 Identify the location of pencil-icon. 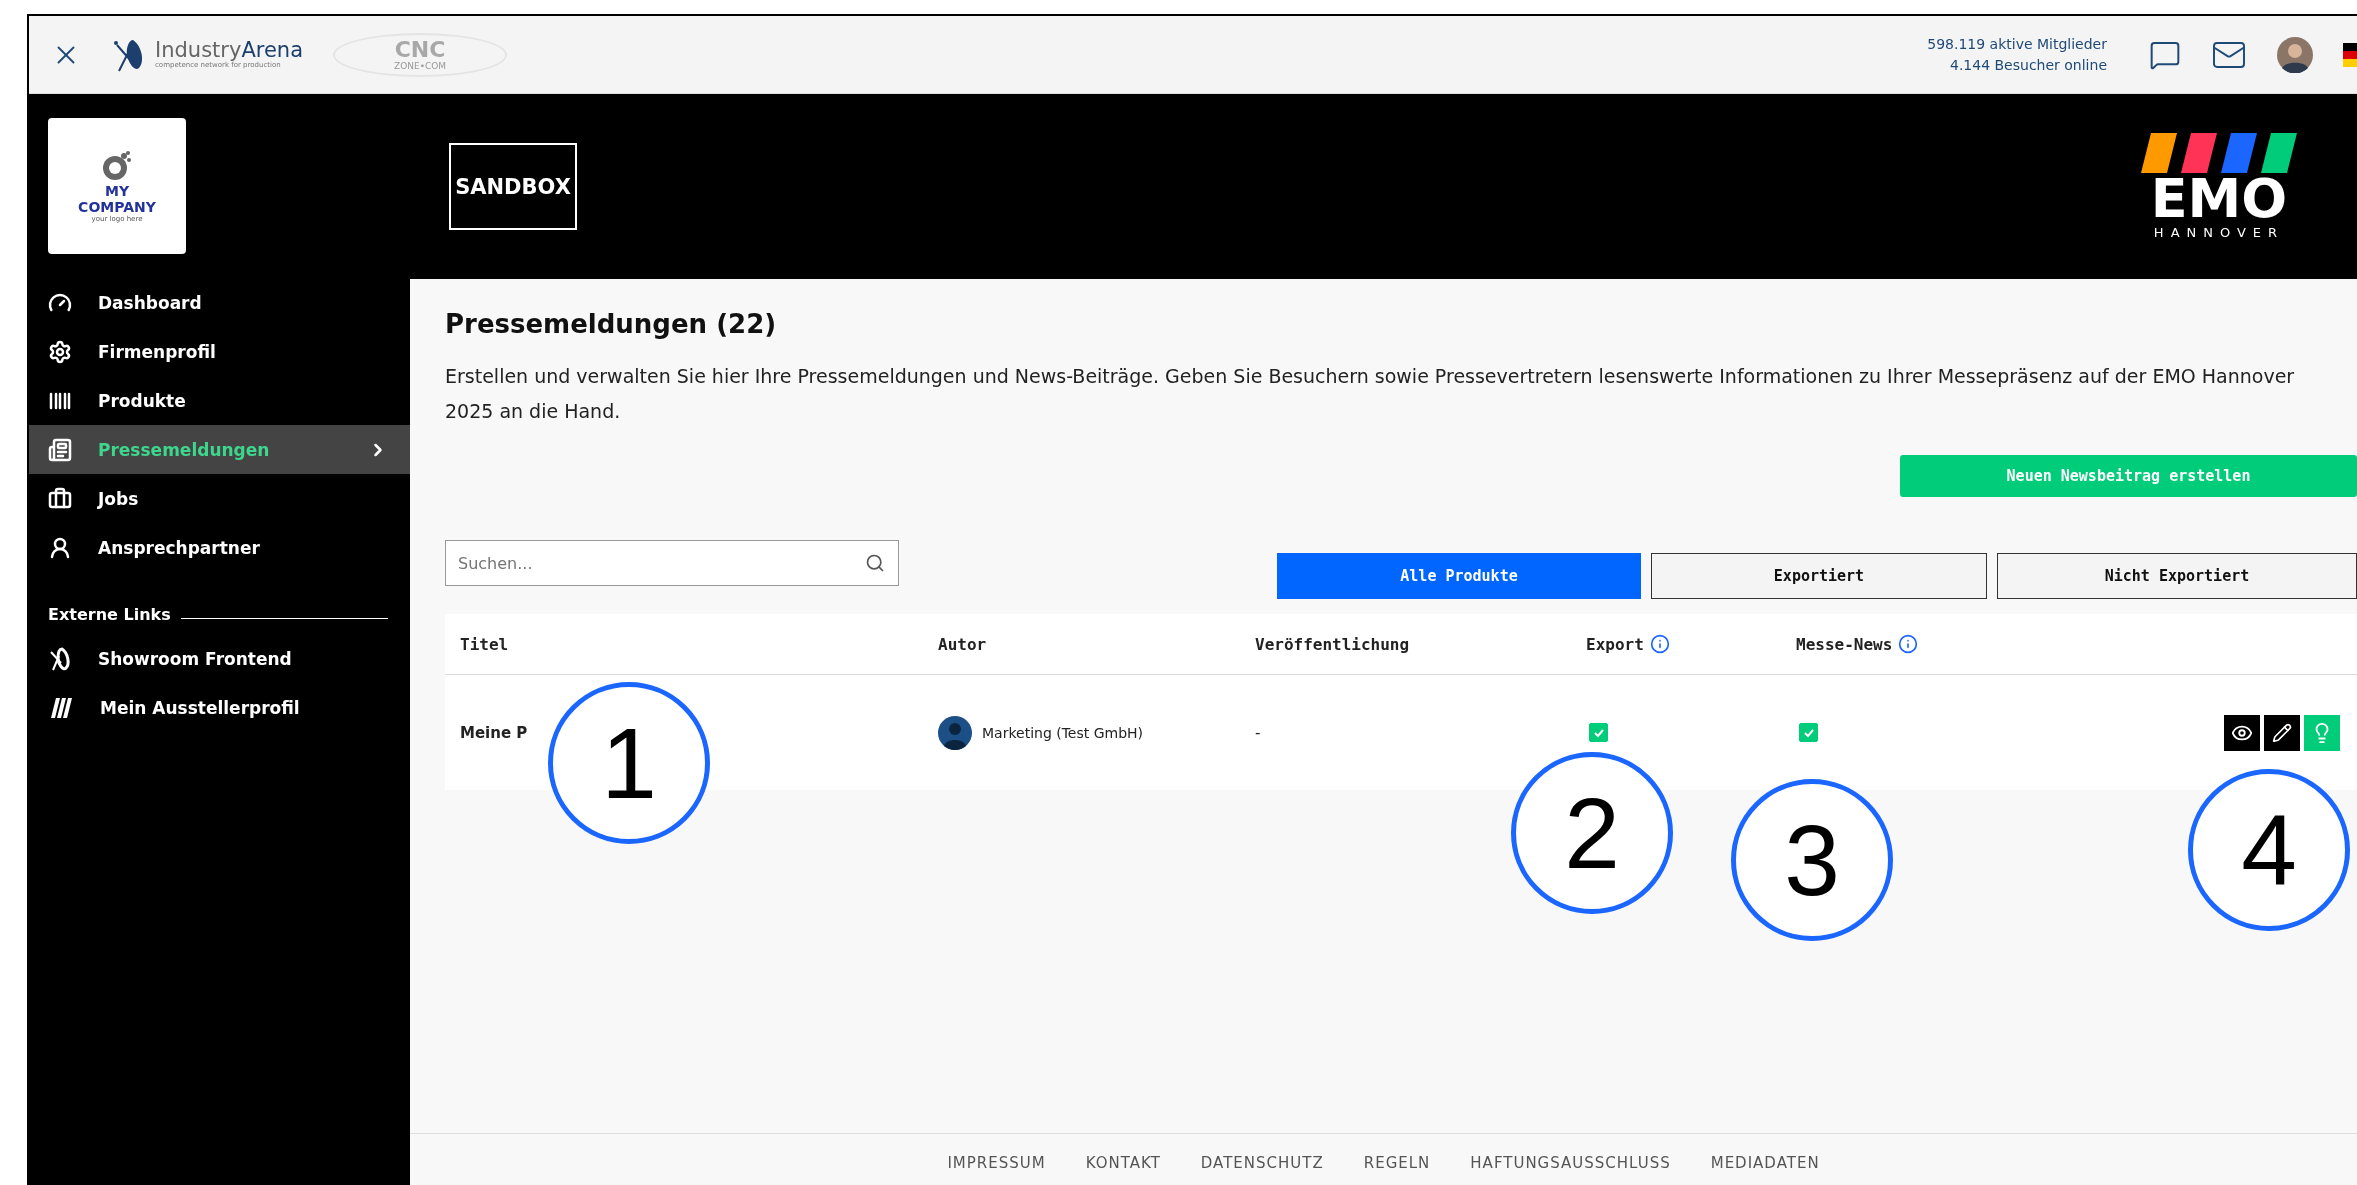
(2282, 732).